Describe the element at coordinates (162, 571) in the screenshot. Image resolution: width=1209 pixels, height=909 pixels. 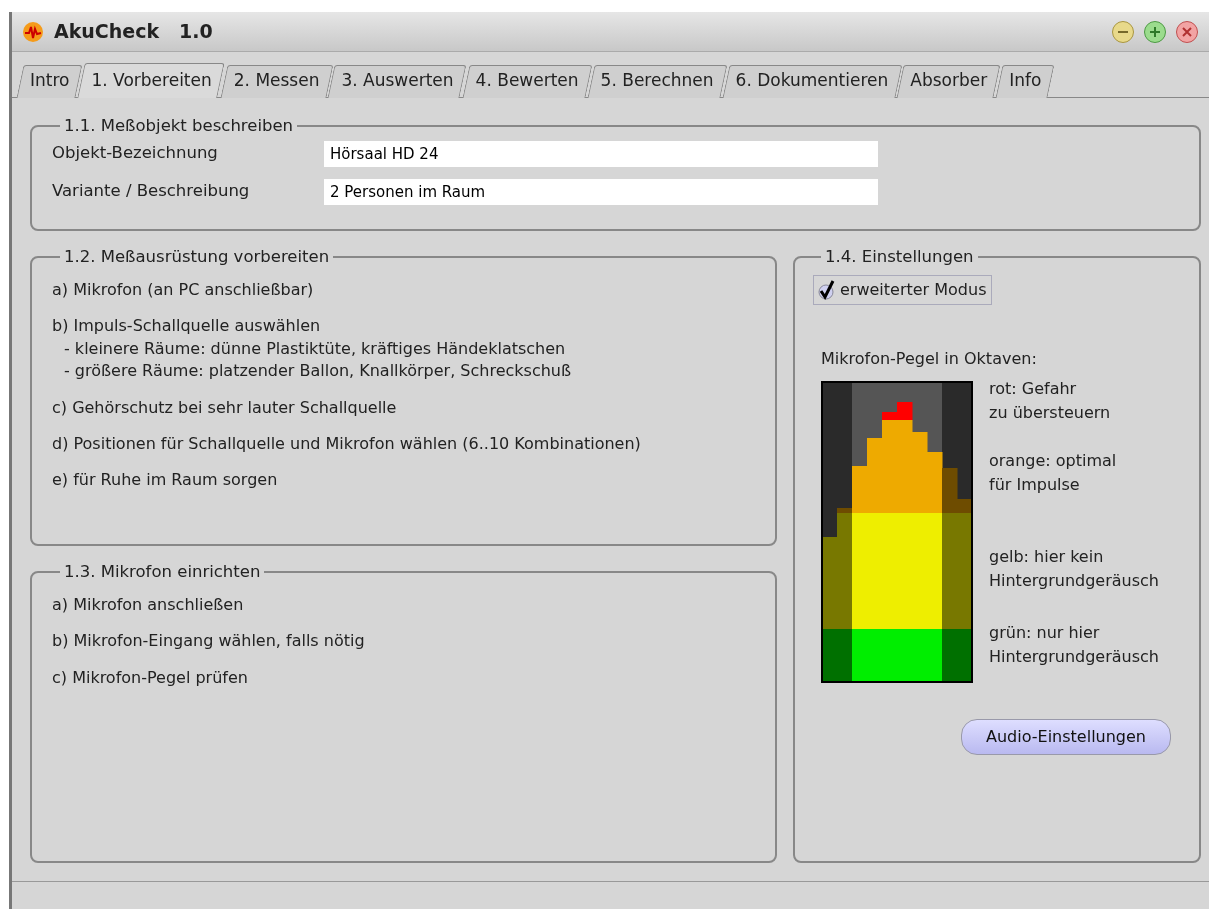
I see `group-title: 1.3. Mikrofon einrichten` at that location.